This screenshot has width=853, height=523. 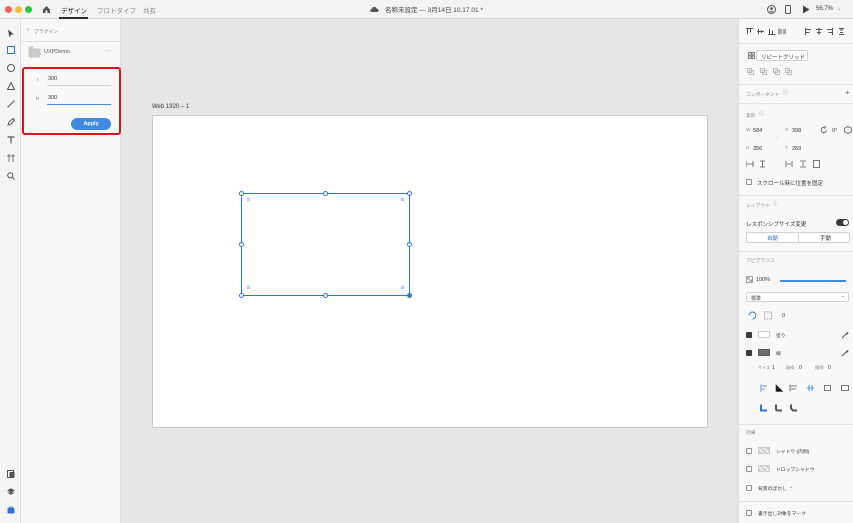 What do you see at coordinates (772, 238) in the screenshot?
I see `auto-option: 自動` at bounding box center [772, 238].